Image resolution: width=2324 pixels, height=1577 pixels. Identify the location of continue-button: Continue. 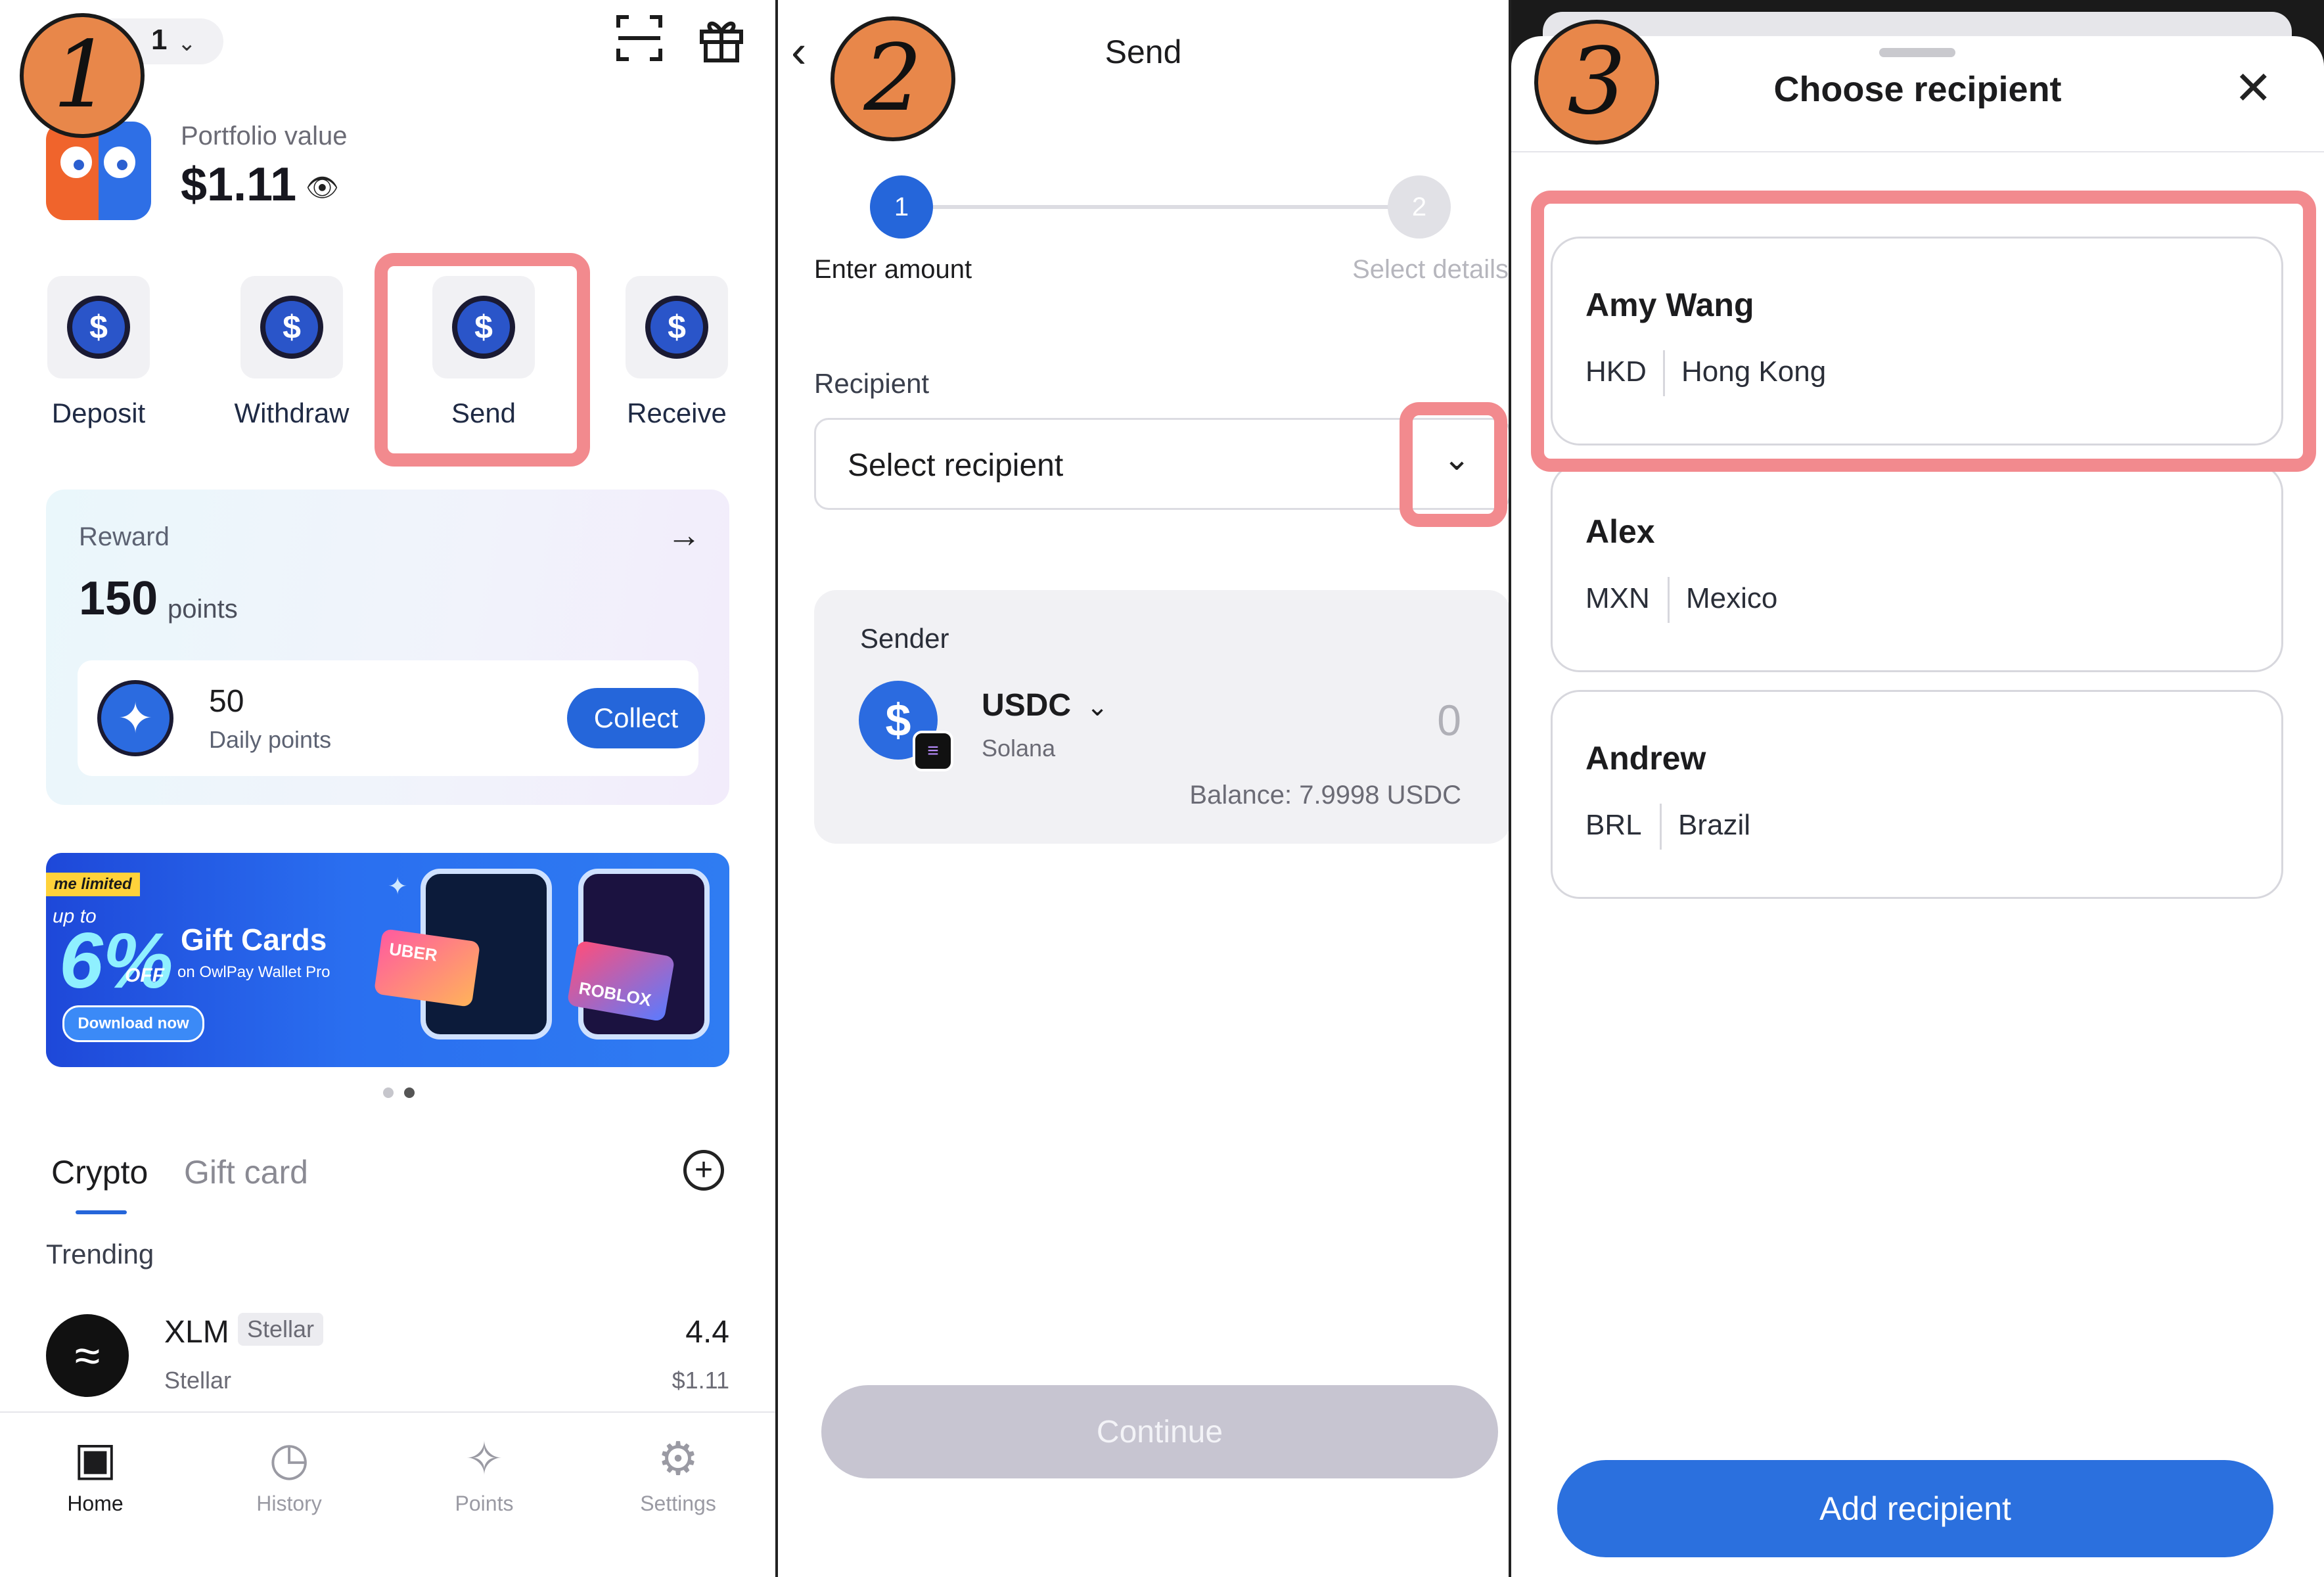
(1159, 1432).